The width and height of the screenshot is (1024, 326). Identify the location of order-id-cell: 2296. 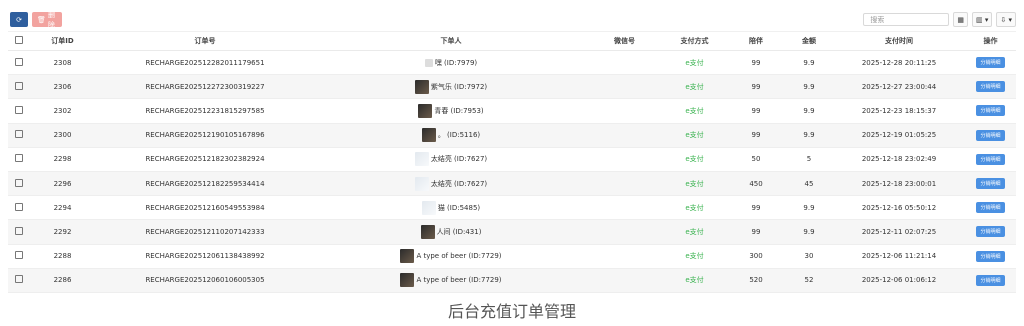
(62, 184).